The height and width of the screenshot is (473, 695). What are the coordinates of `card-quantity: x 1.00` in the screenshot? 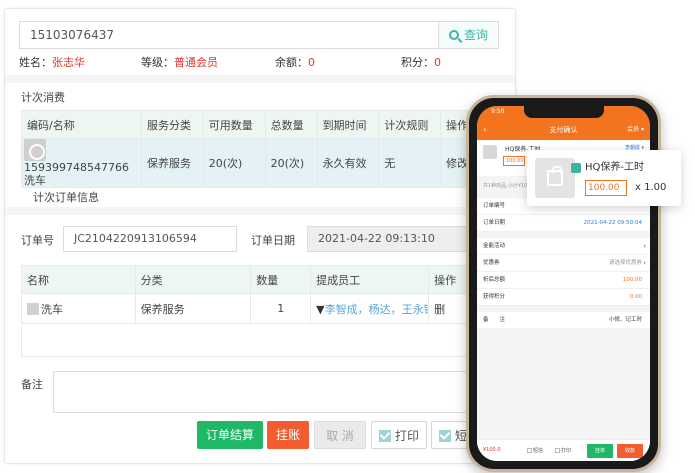 It's located at (651, 187).